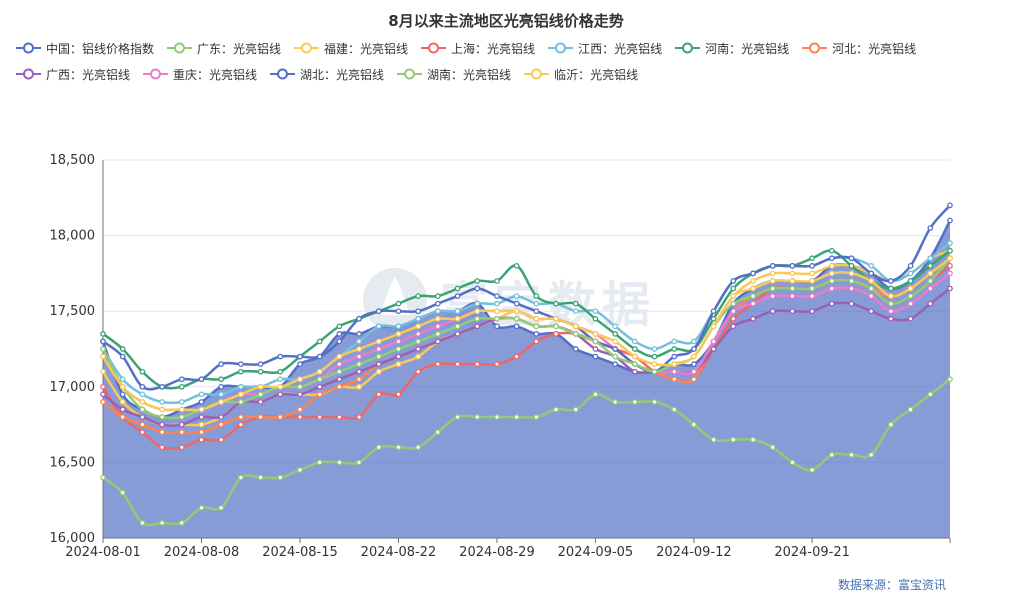  Describe the element at coordinates (300, 552) in the screenshot. I see `x-tick-label: 2024-08-15` at that location.